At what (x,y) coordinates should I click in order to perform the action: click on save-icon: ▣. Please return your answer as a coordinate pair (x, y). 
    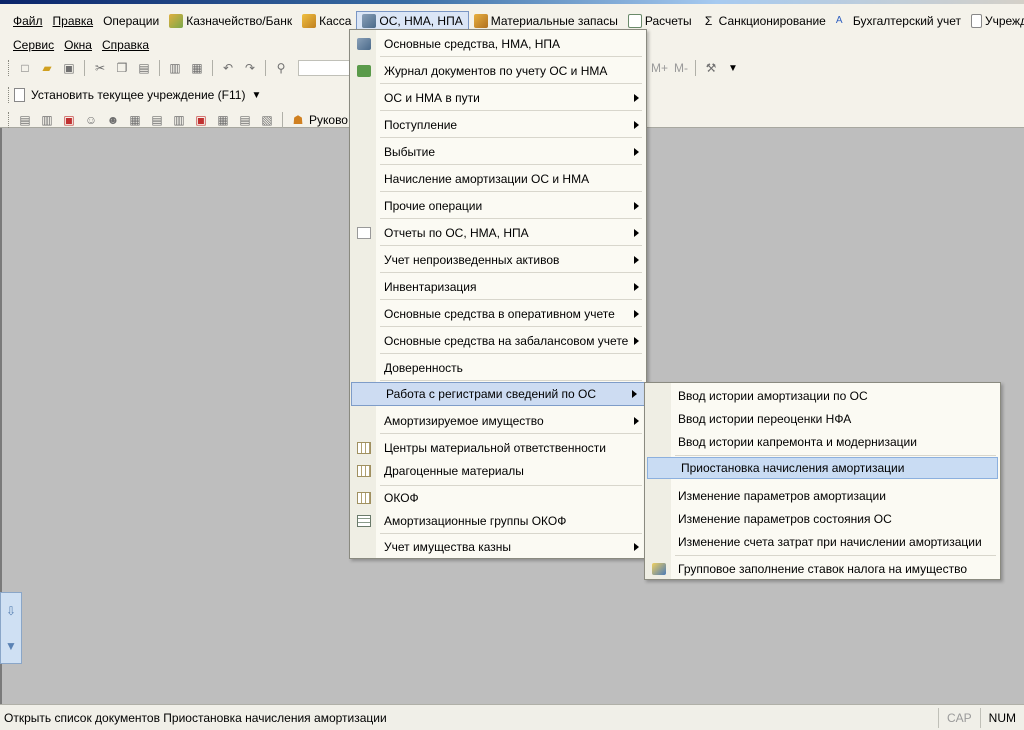
    Looking at the image, I should click on (69, 68).